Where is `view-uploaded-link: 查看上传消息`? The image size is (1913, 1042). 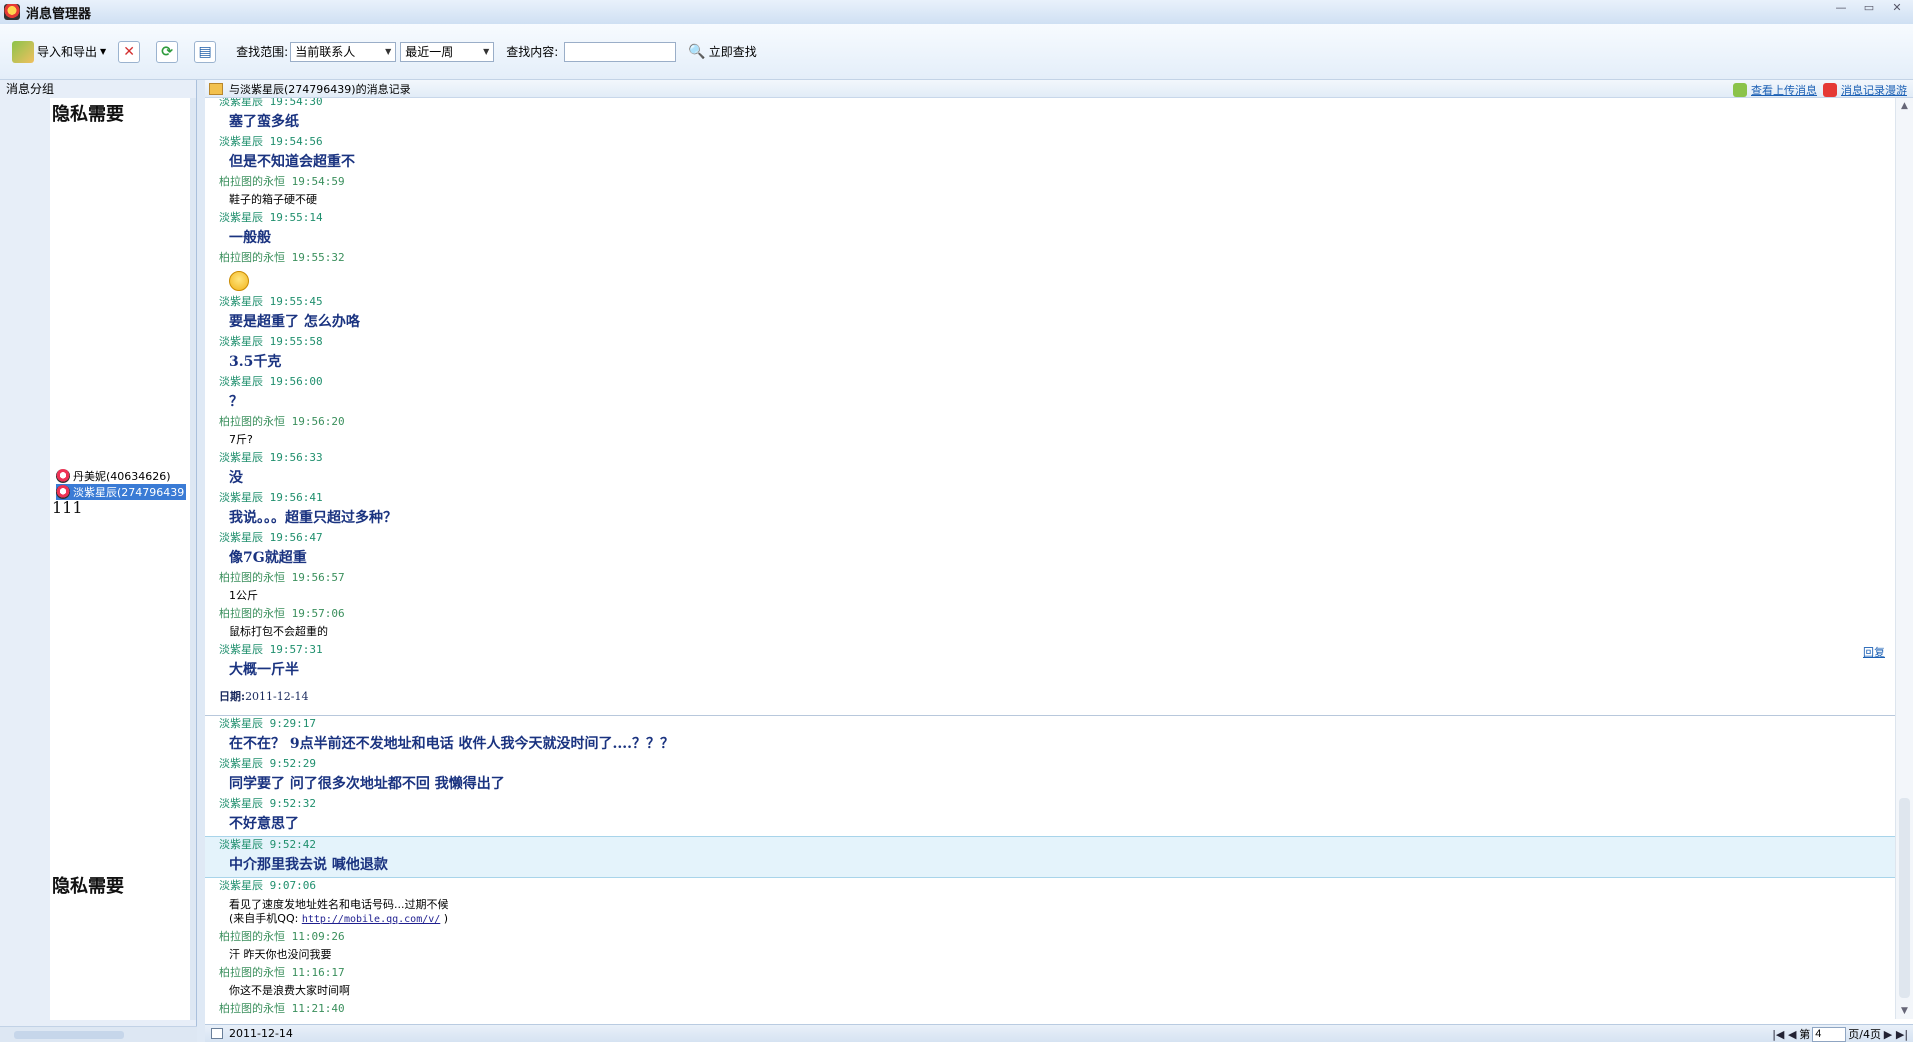
view-uploaded-link: 查看上传消息 is located at coordinates (1784, 90).